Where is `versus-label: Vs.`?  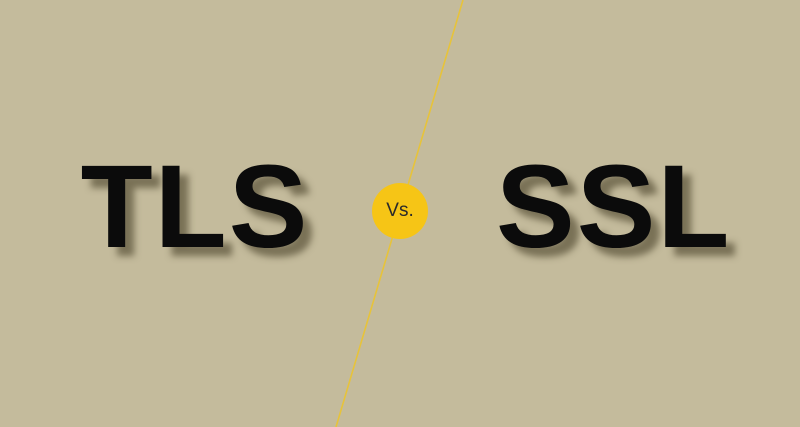 versus-label: Vs. is located at coordinates (400, 210).